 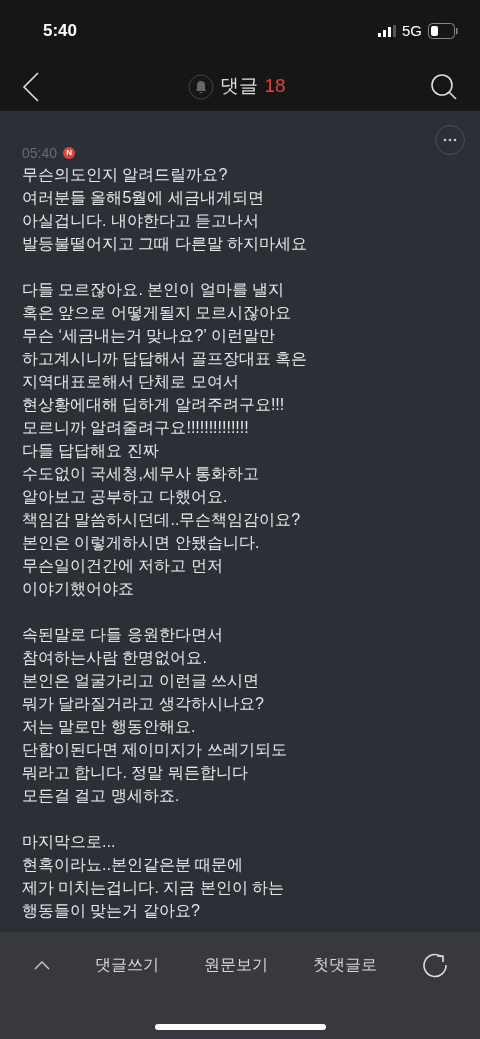 I want to click on status-time: 5:40, so click(x=60, y=31).